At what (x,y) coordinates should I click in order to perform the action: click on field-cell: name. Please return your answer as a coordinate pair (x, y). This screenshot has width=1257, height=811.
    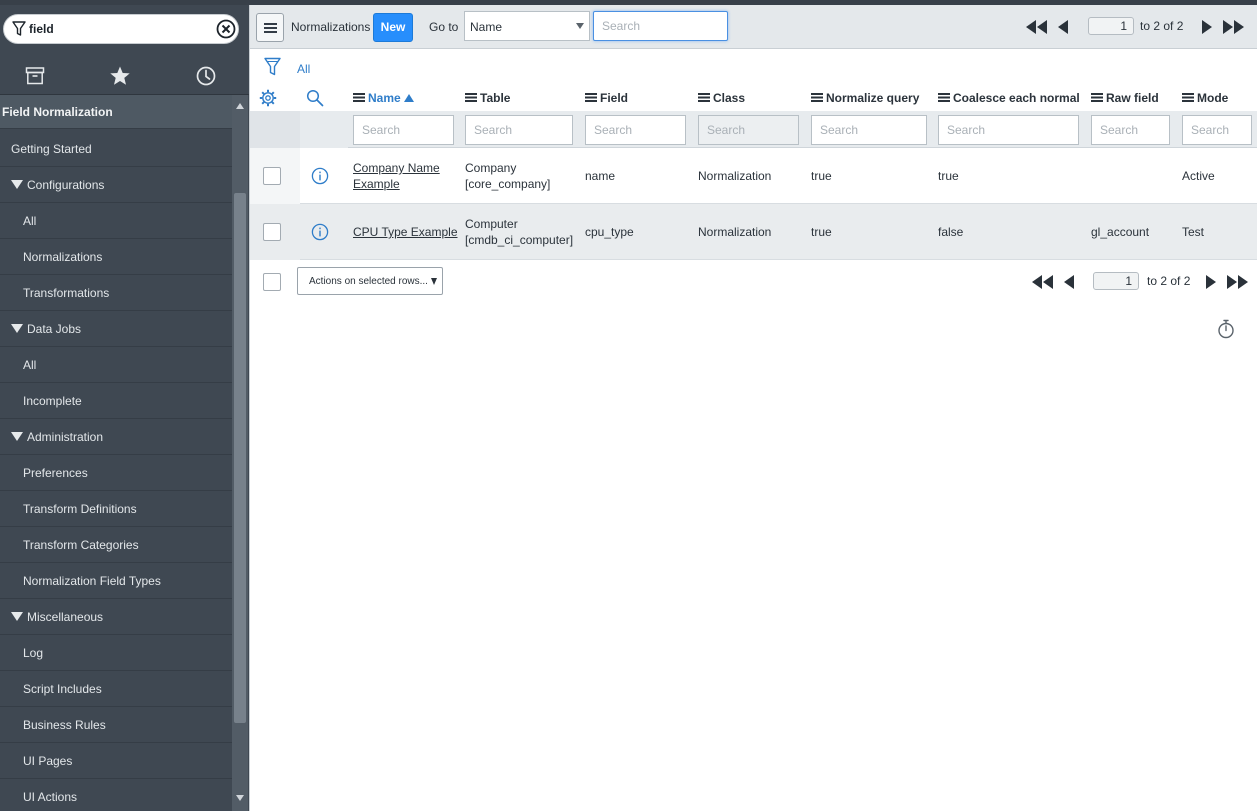
    Looking at the image, I should click on (600, 176).